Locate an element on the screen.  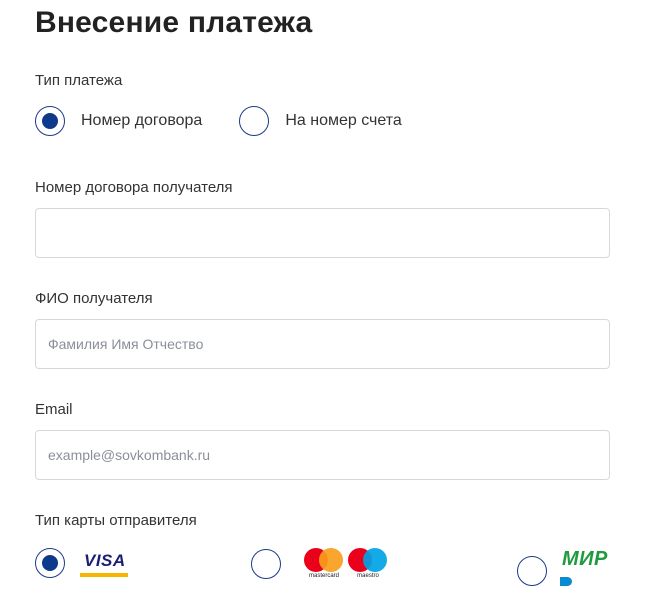
card-option-mir: МИР is located at coordinates (566, 571).